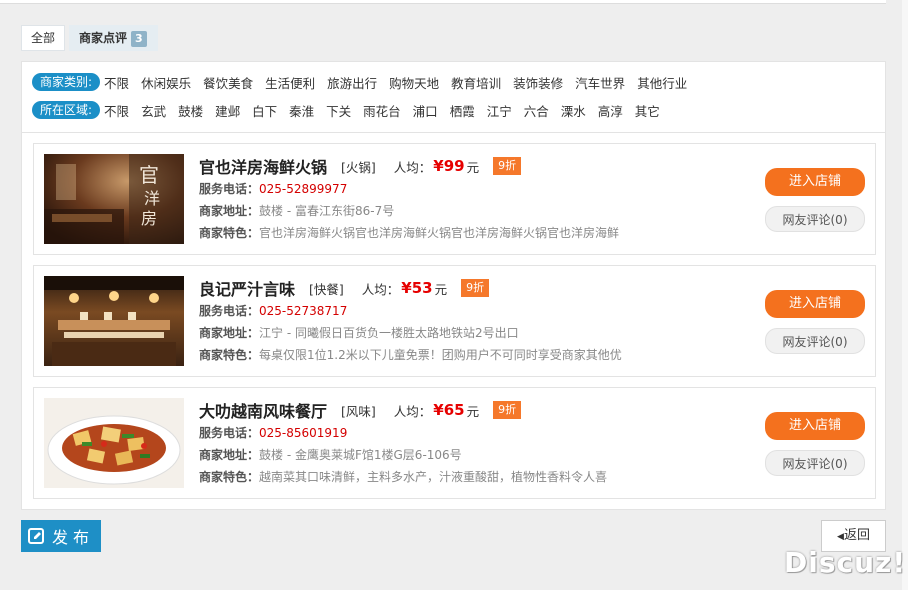 The height and width of the screenshot is (590, 908). I want to click on phone-value: 025-52899977, so click(303, 189).